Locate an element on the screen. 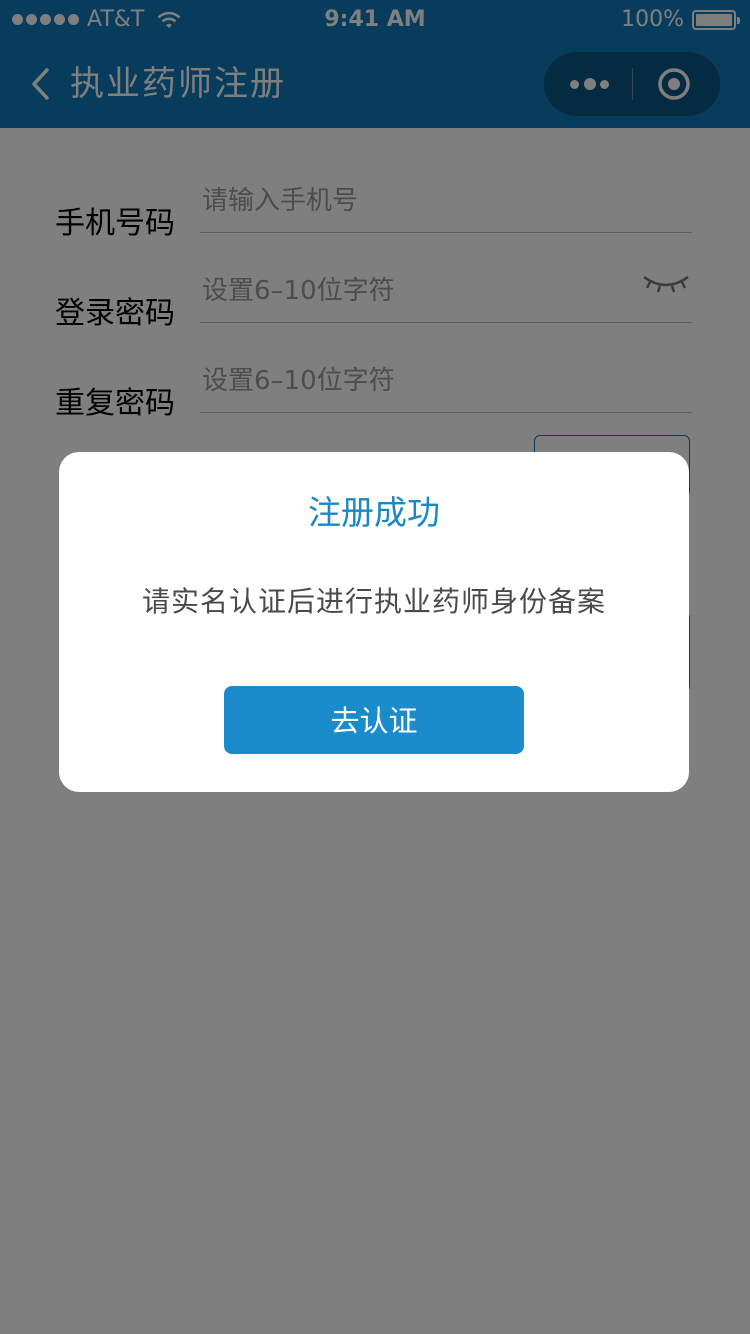 This screenshot has height=1334, width=750. go-verify-button: 去认证 is located at coordinates (374, 720).